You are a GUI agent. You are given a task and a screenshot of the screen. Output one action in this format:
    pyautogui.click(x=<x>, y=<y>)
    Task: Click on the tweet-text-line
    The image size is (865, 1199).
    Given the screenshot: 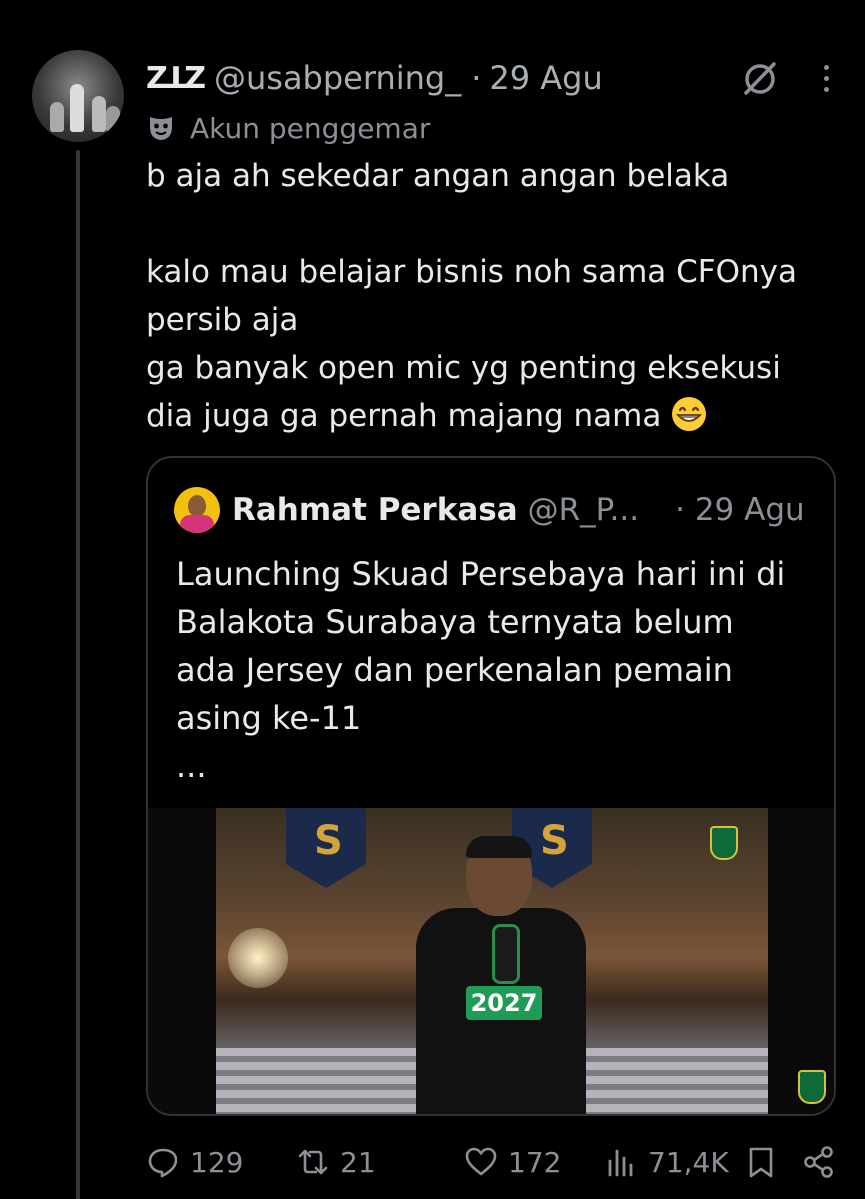 What is the action you would take?
    pyautogui.click(x=496, y=224)
    